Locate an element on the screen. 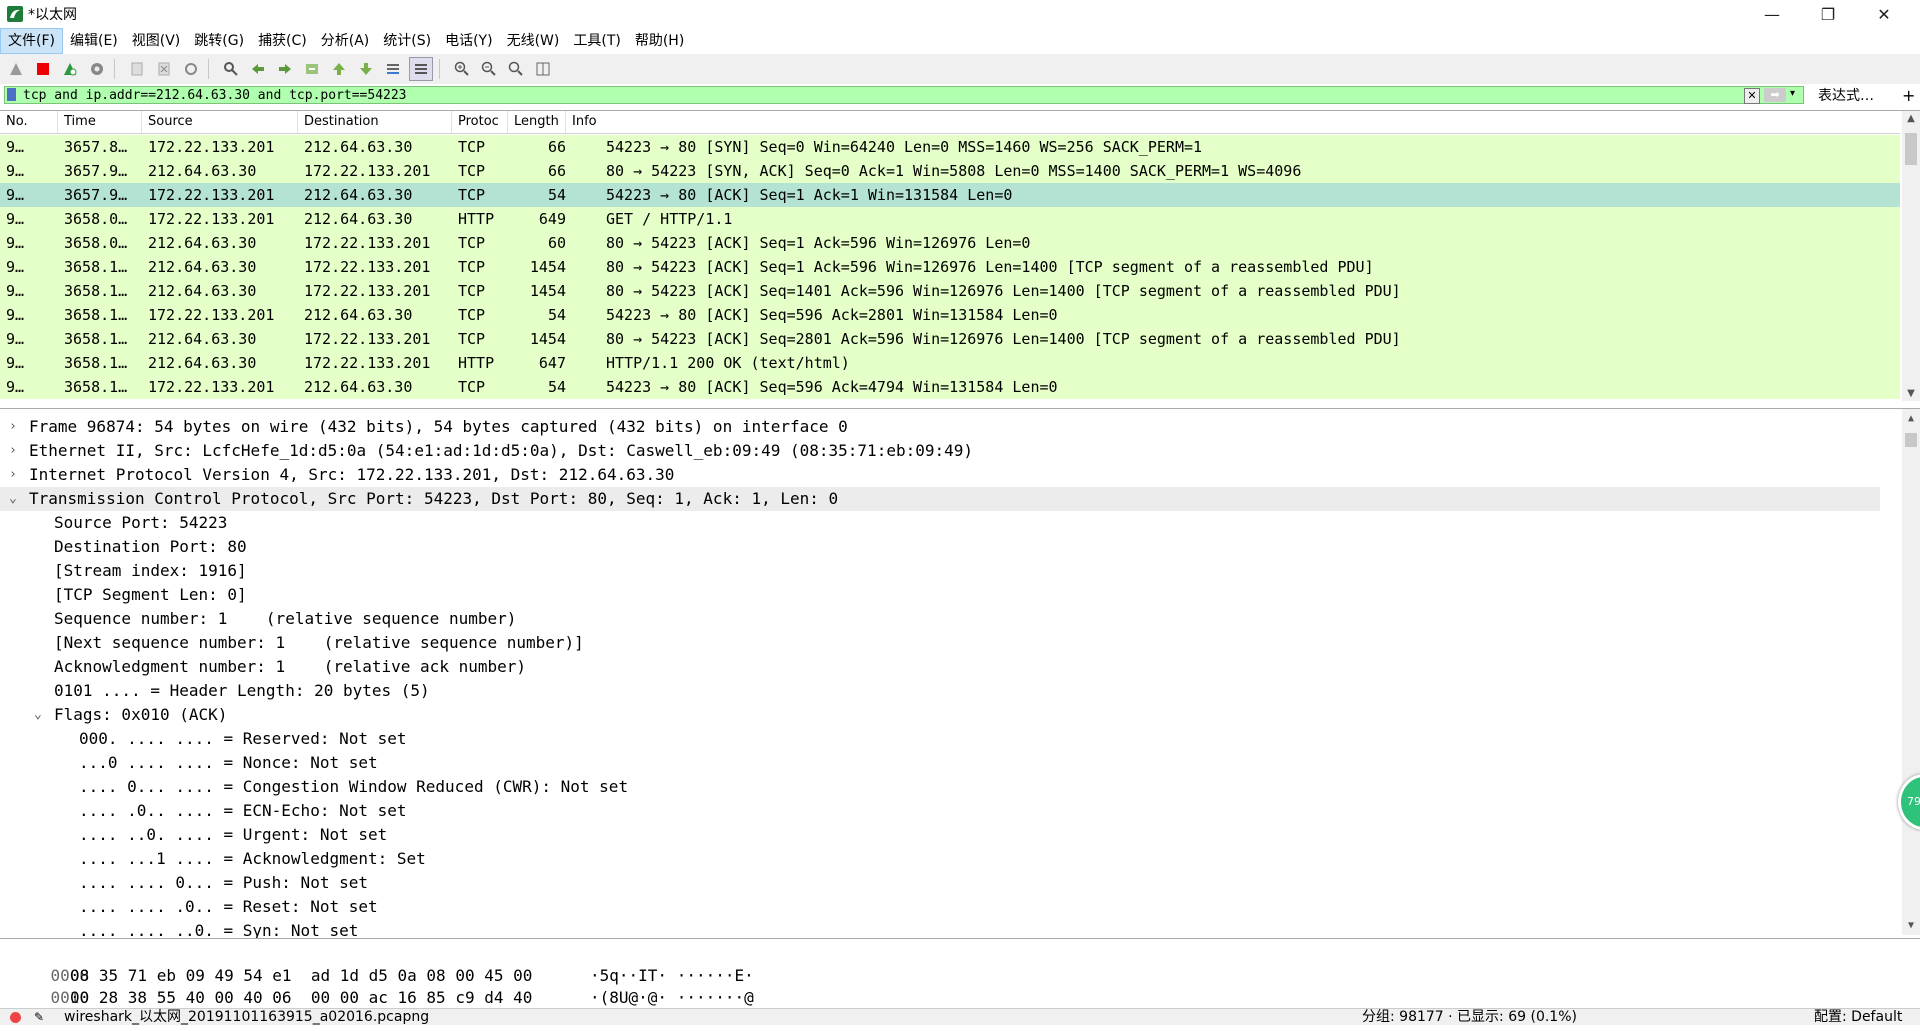 This screenshot has width=1920, height=1031. reload-icon is located at coordinates (191, 69).